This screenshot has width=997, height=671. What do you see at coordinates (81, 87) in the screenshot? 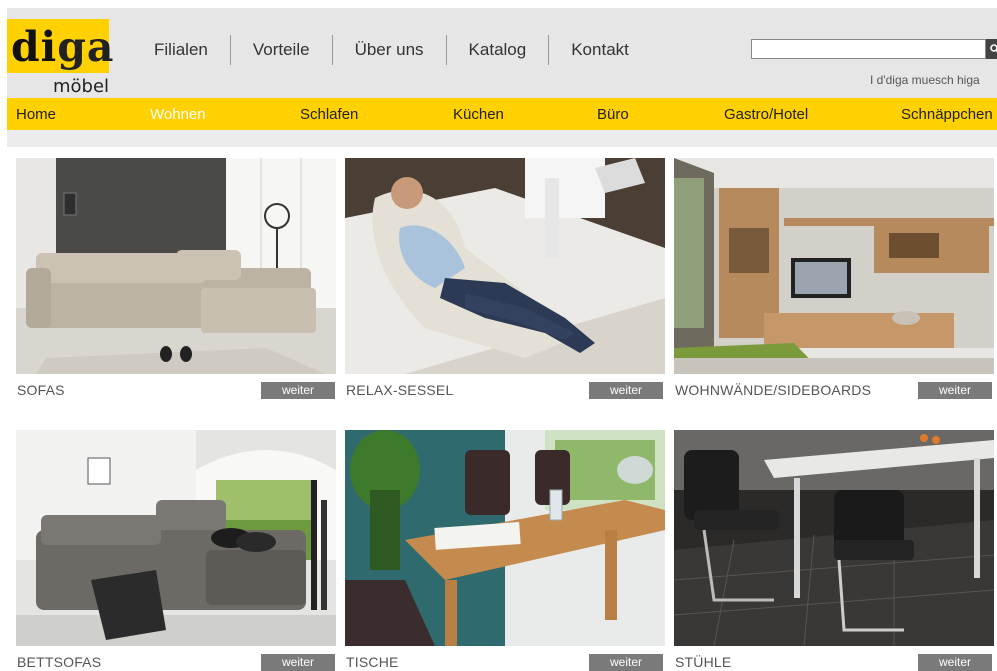
I see `logo-subtitle: möbel` at bounding box center [81, 87].